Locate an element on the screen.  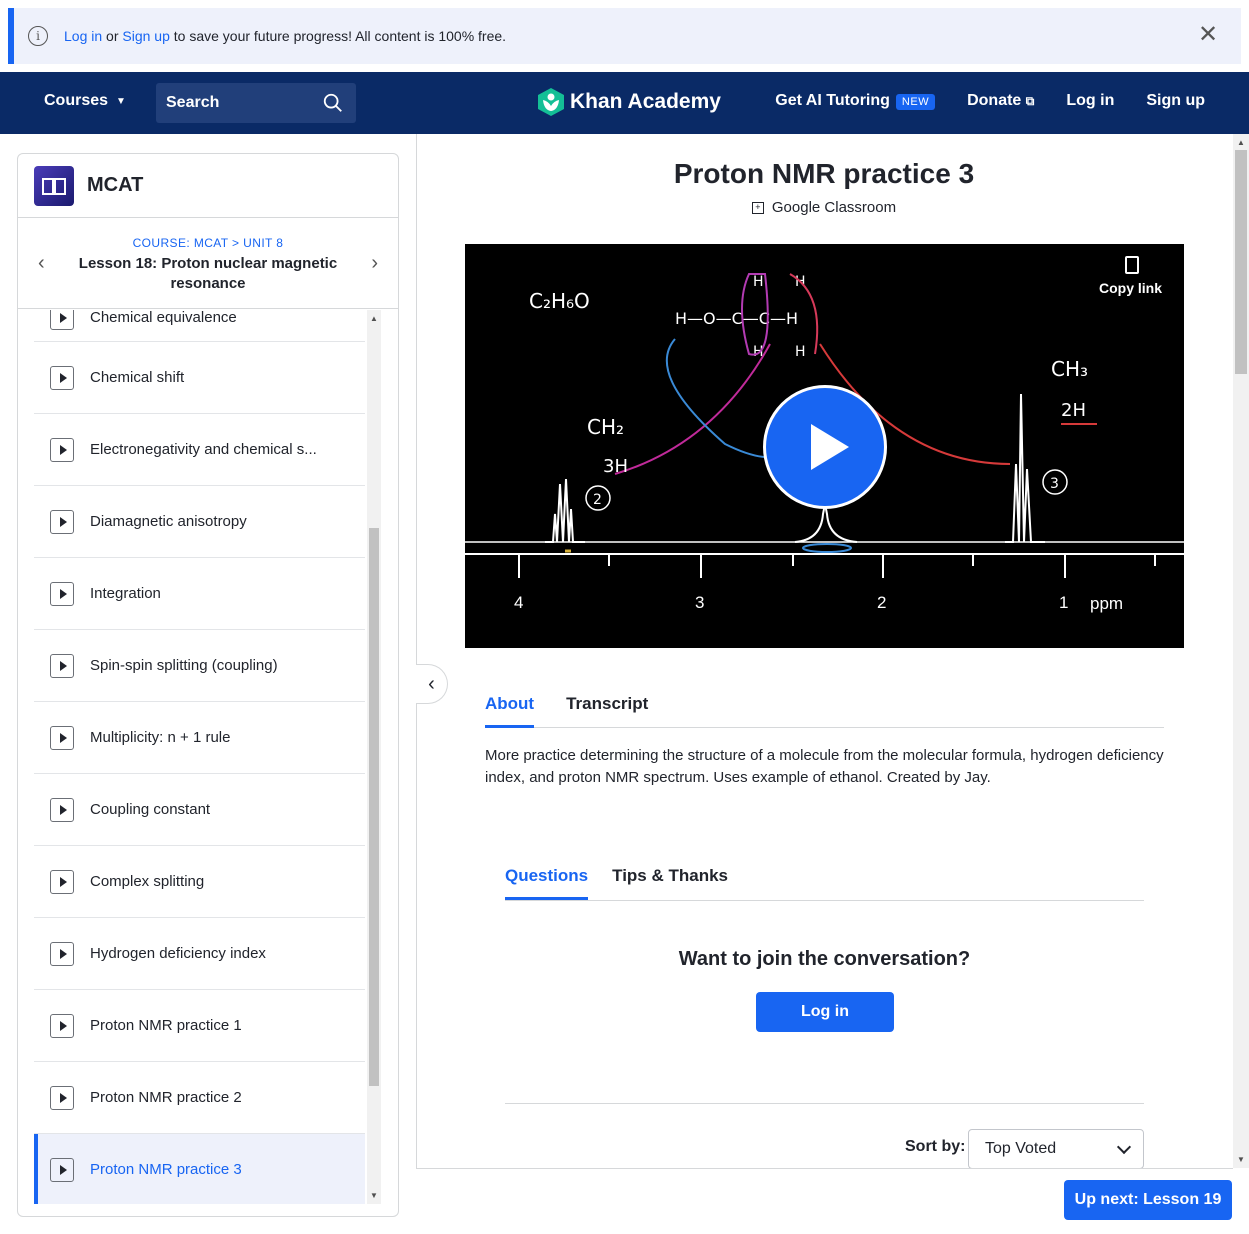
copy-icon is located at coordinates (1132, 265).